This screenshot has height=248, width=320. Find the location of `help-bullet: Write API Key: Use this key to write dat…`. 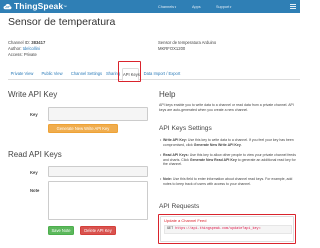

help-bullet: Write API Key: Use this key to write dat… is located at coordinates (228, 142).